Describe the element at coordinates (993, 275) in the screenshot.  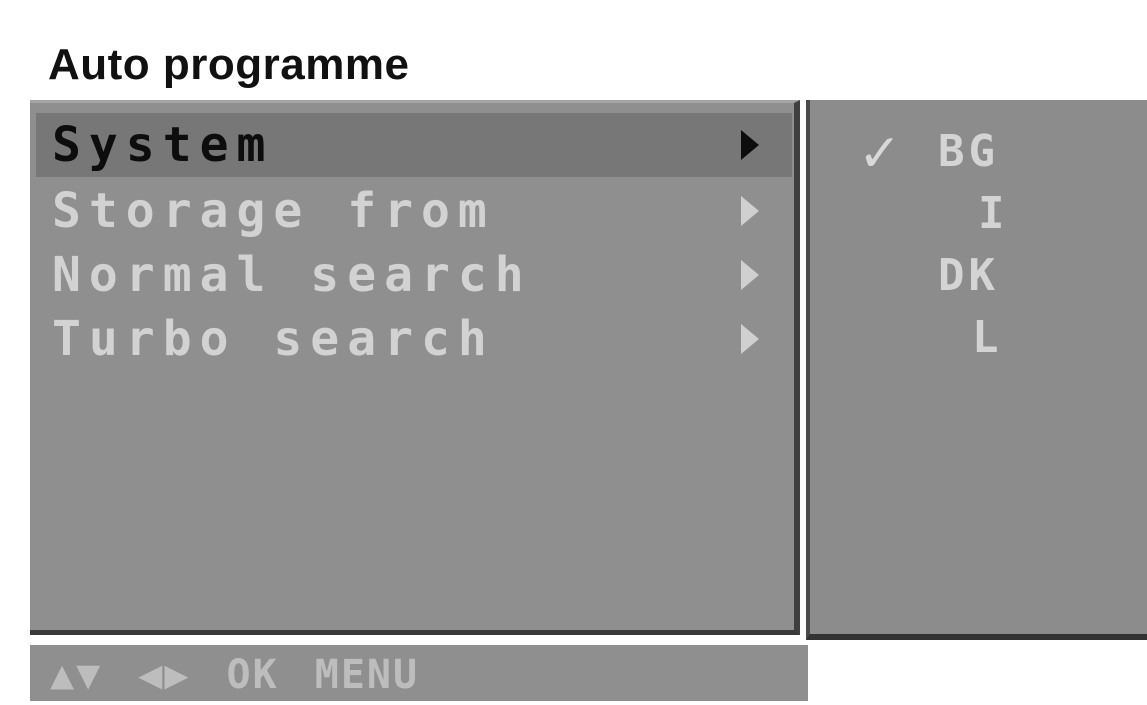
I see `system-option-dk: DK` at that location.